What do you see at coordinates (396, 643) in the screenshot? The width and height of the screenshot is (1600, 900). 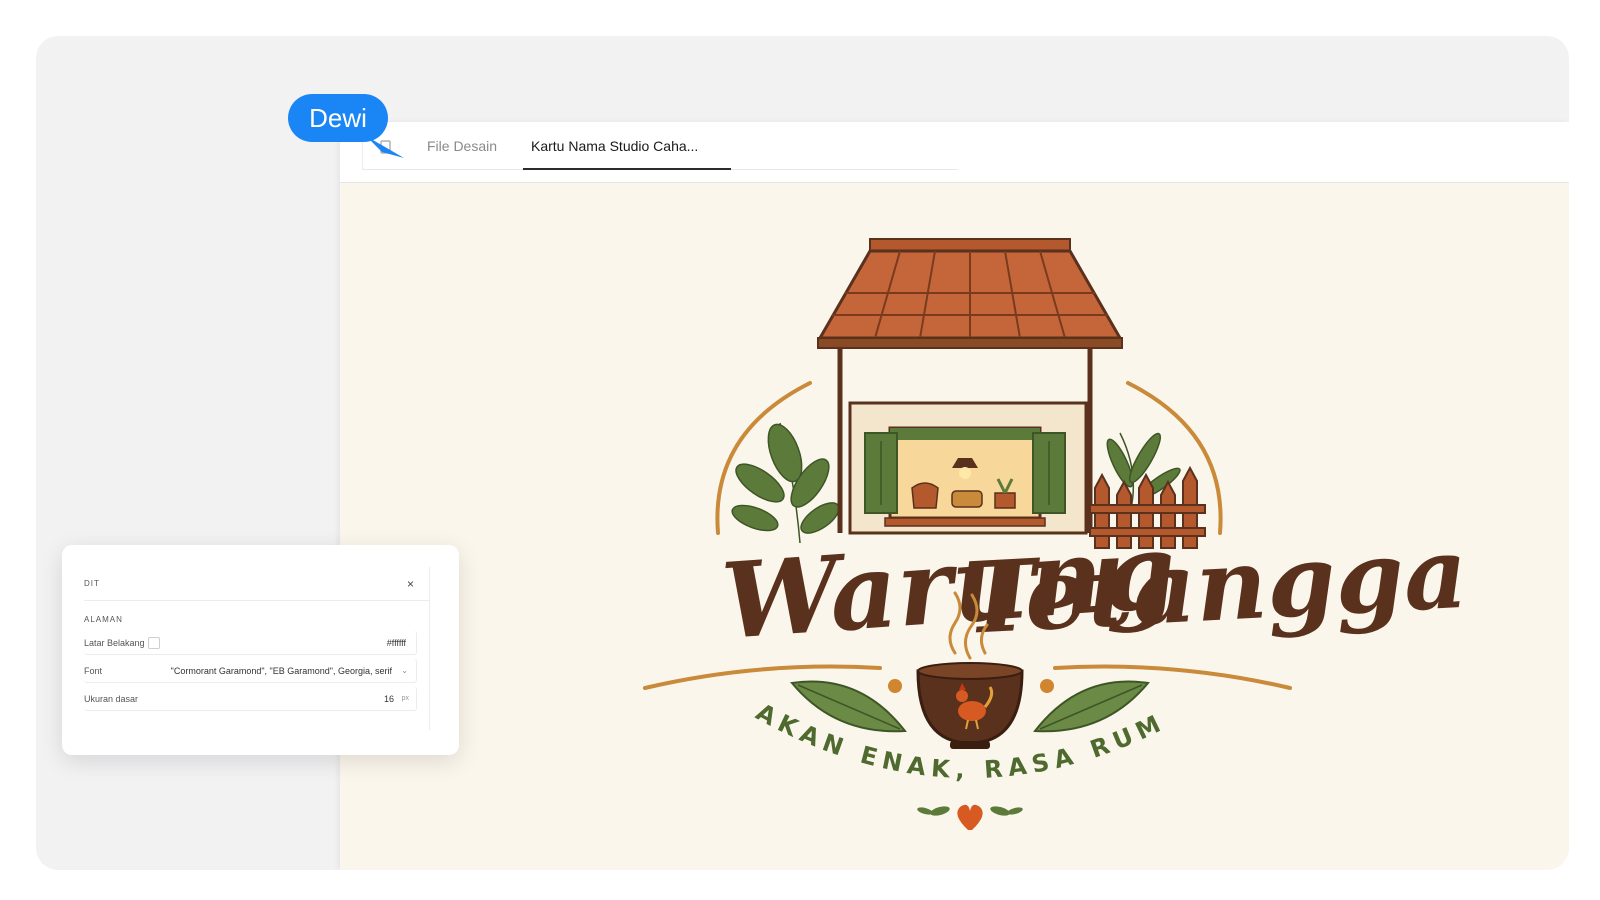 I see `background-value: #ffffff` at bounding box center [396, 643].